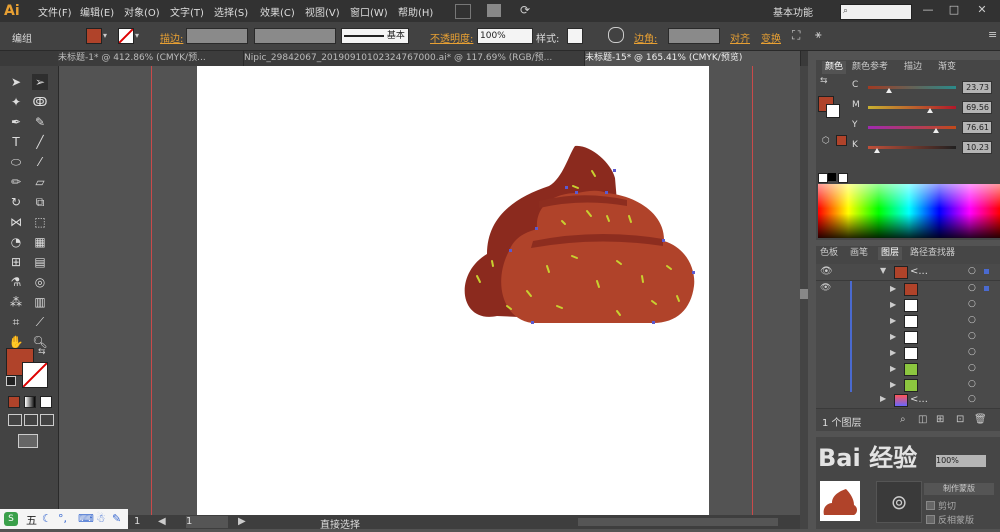 This screenshot has height=532, width=1000. I want to click on tab-gradient: 渐变, so click(947, 67).